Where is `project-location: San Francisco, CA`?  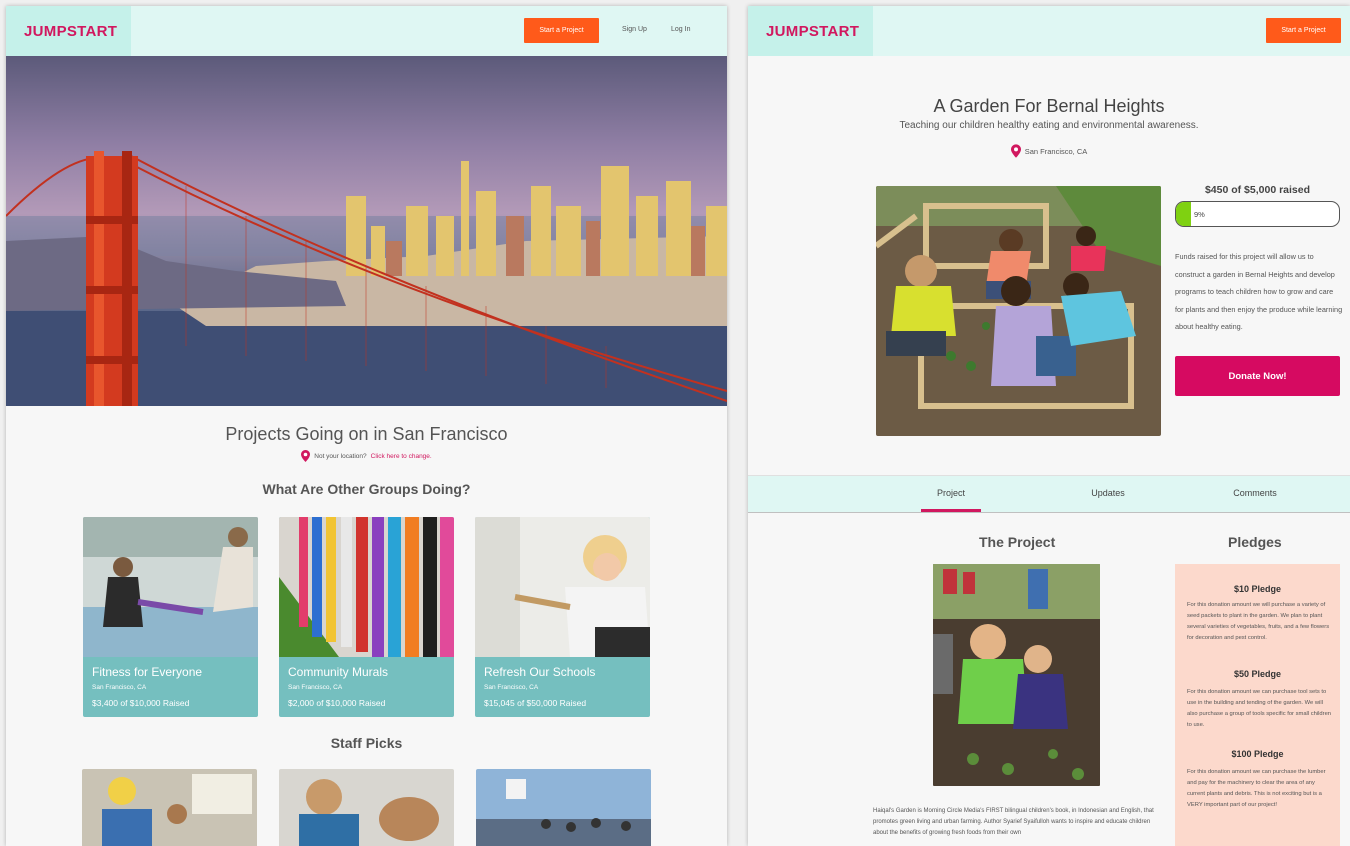 project-location: San Francisco, CA is located at coordinates (1049, 151).